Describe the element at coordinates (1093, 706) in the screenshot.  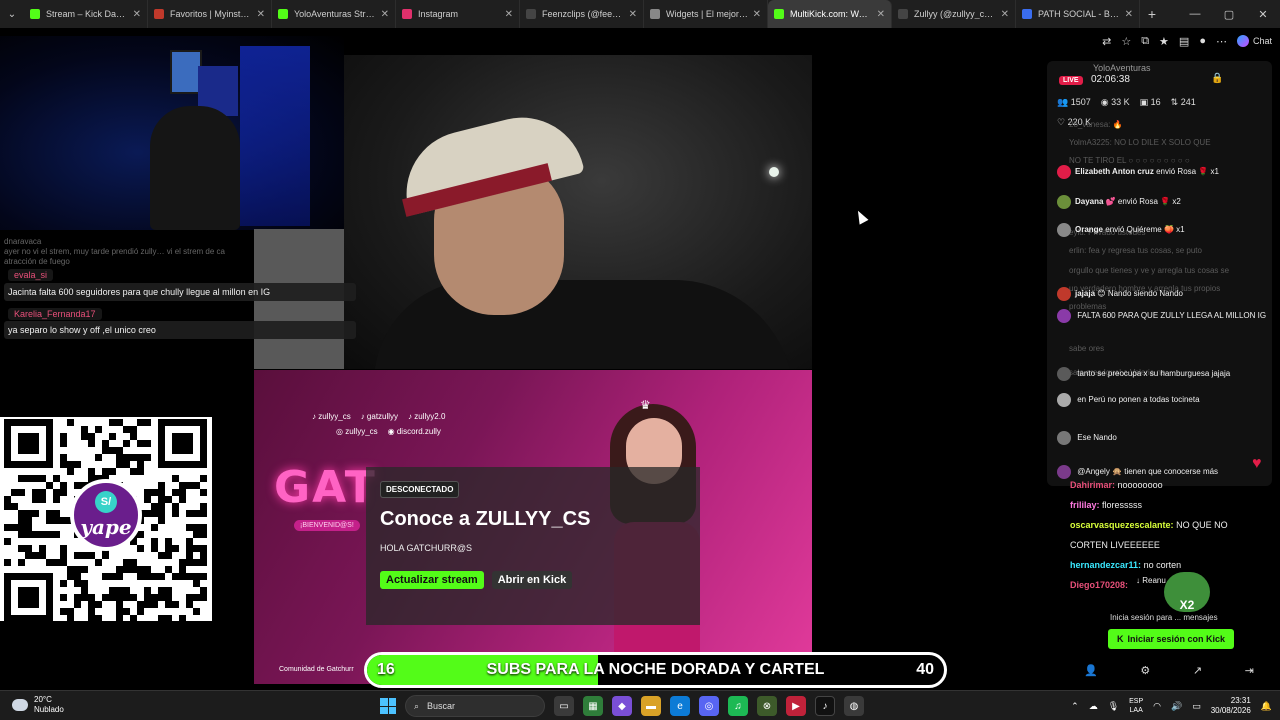
I see `network-icon: ☁` at that location.